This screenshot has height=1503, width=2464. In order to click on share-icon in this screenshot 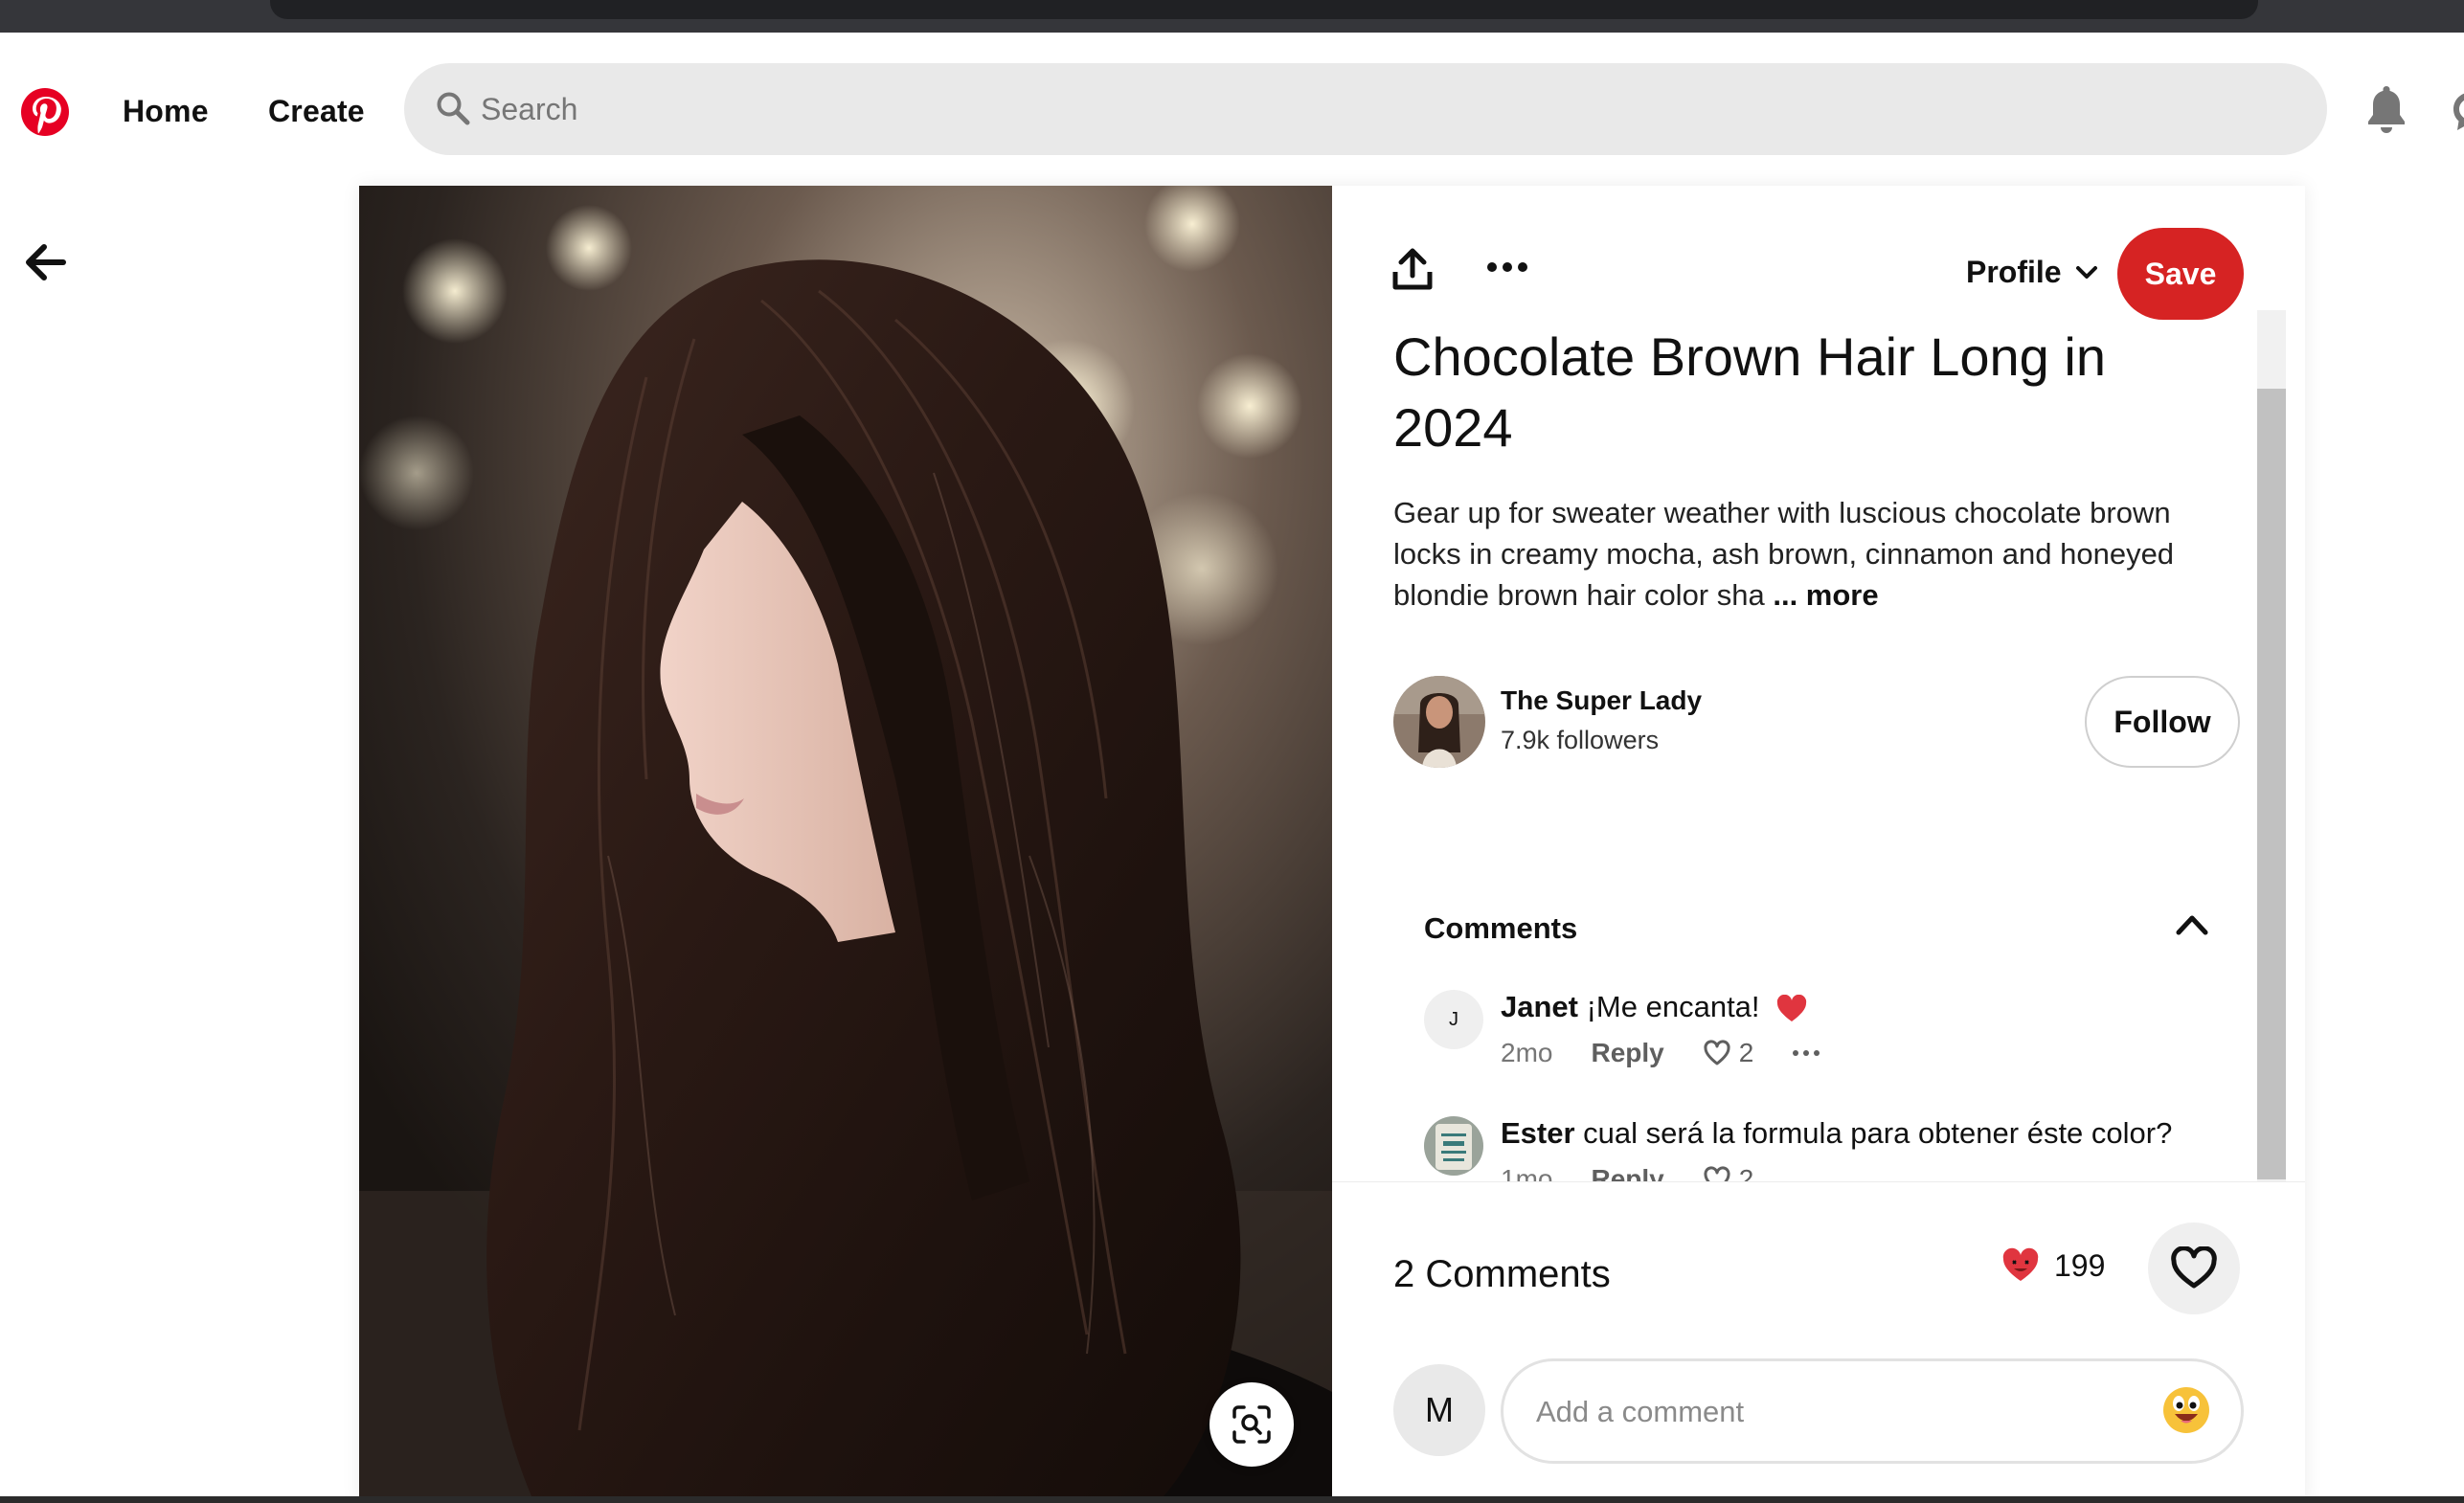, I will do `click(1412, 270)`.